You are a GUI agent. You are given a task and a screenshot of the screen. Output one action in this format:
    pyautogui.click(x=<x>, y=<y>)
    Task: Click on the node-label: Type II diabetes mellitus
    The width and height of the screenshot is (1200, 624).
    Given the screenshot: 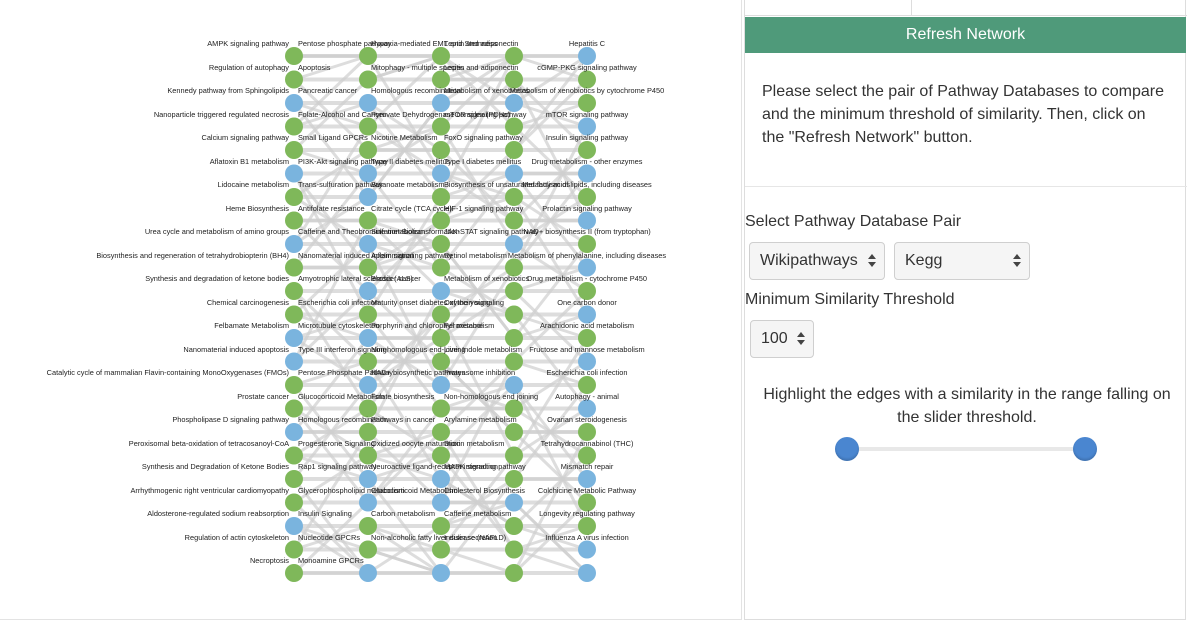 What is the action you would take?
    pyautogui.click(x=411, y=161)
    